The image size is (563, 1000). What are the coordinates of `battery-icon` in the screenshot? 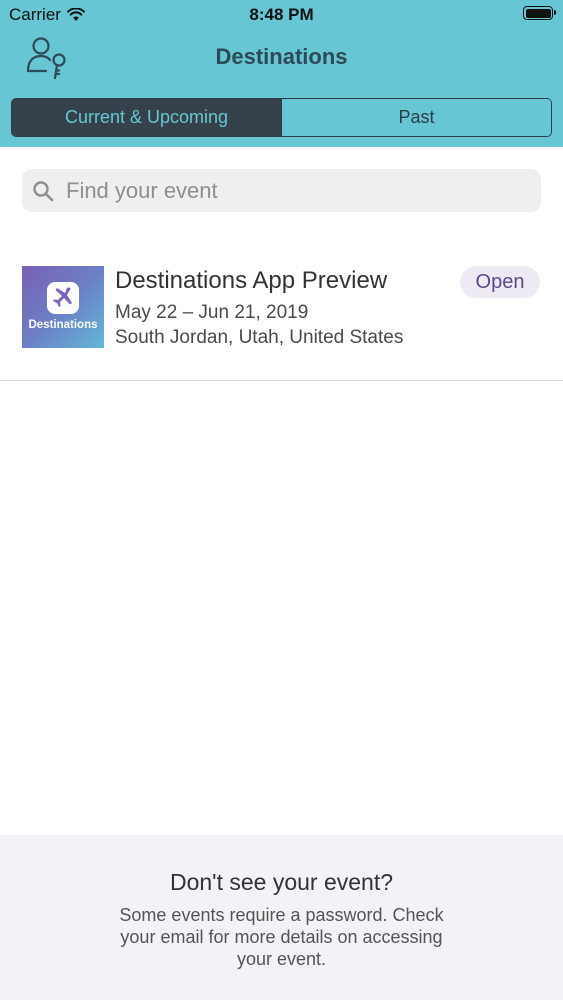 It's located at (539, 13).